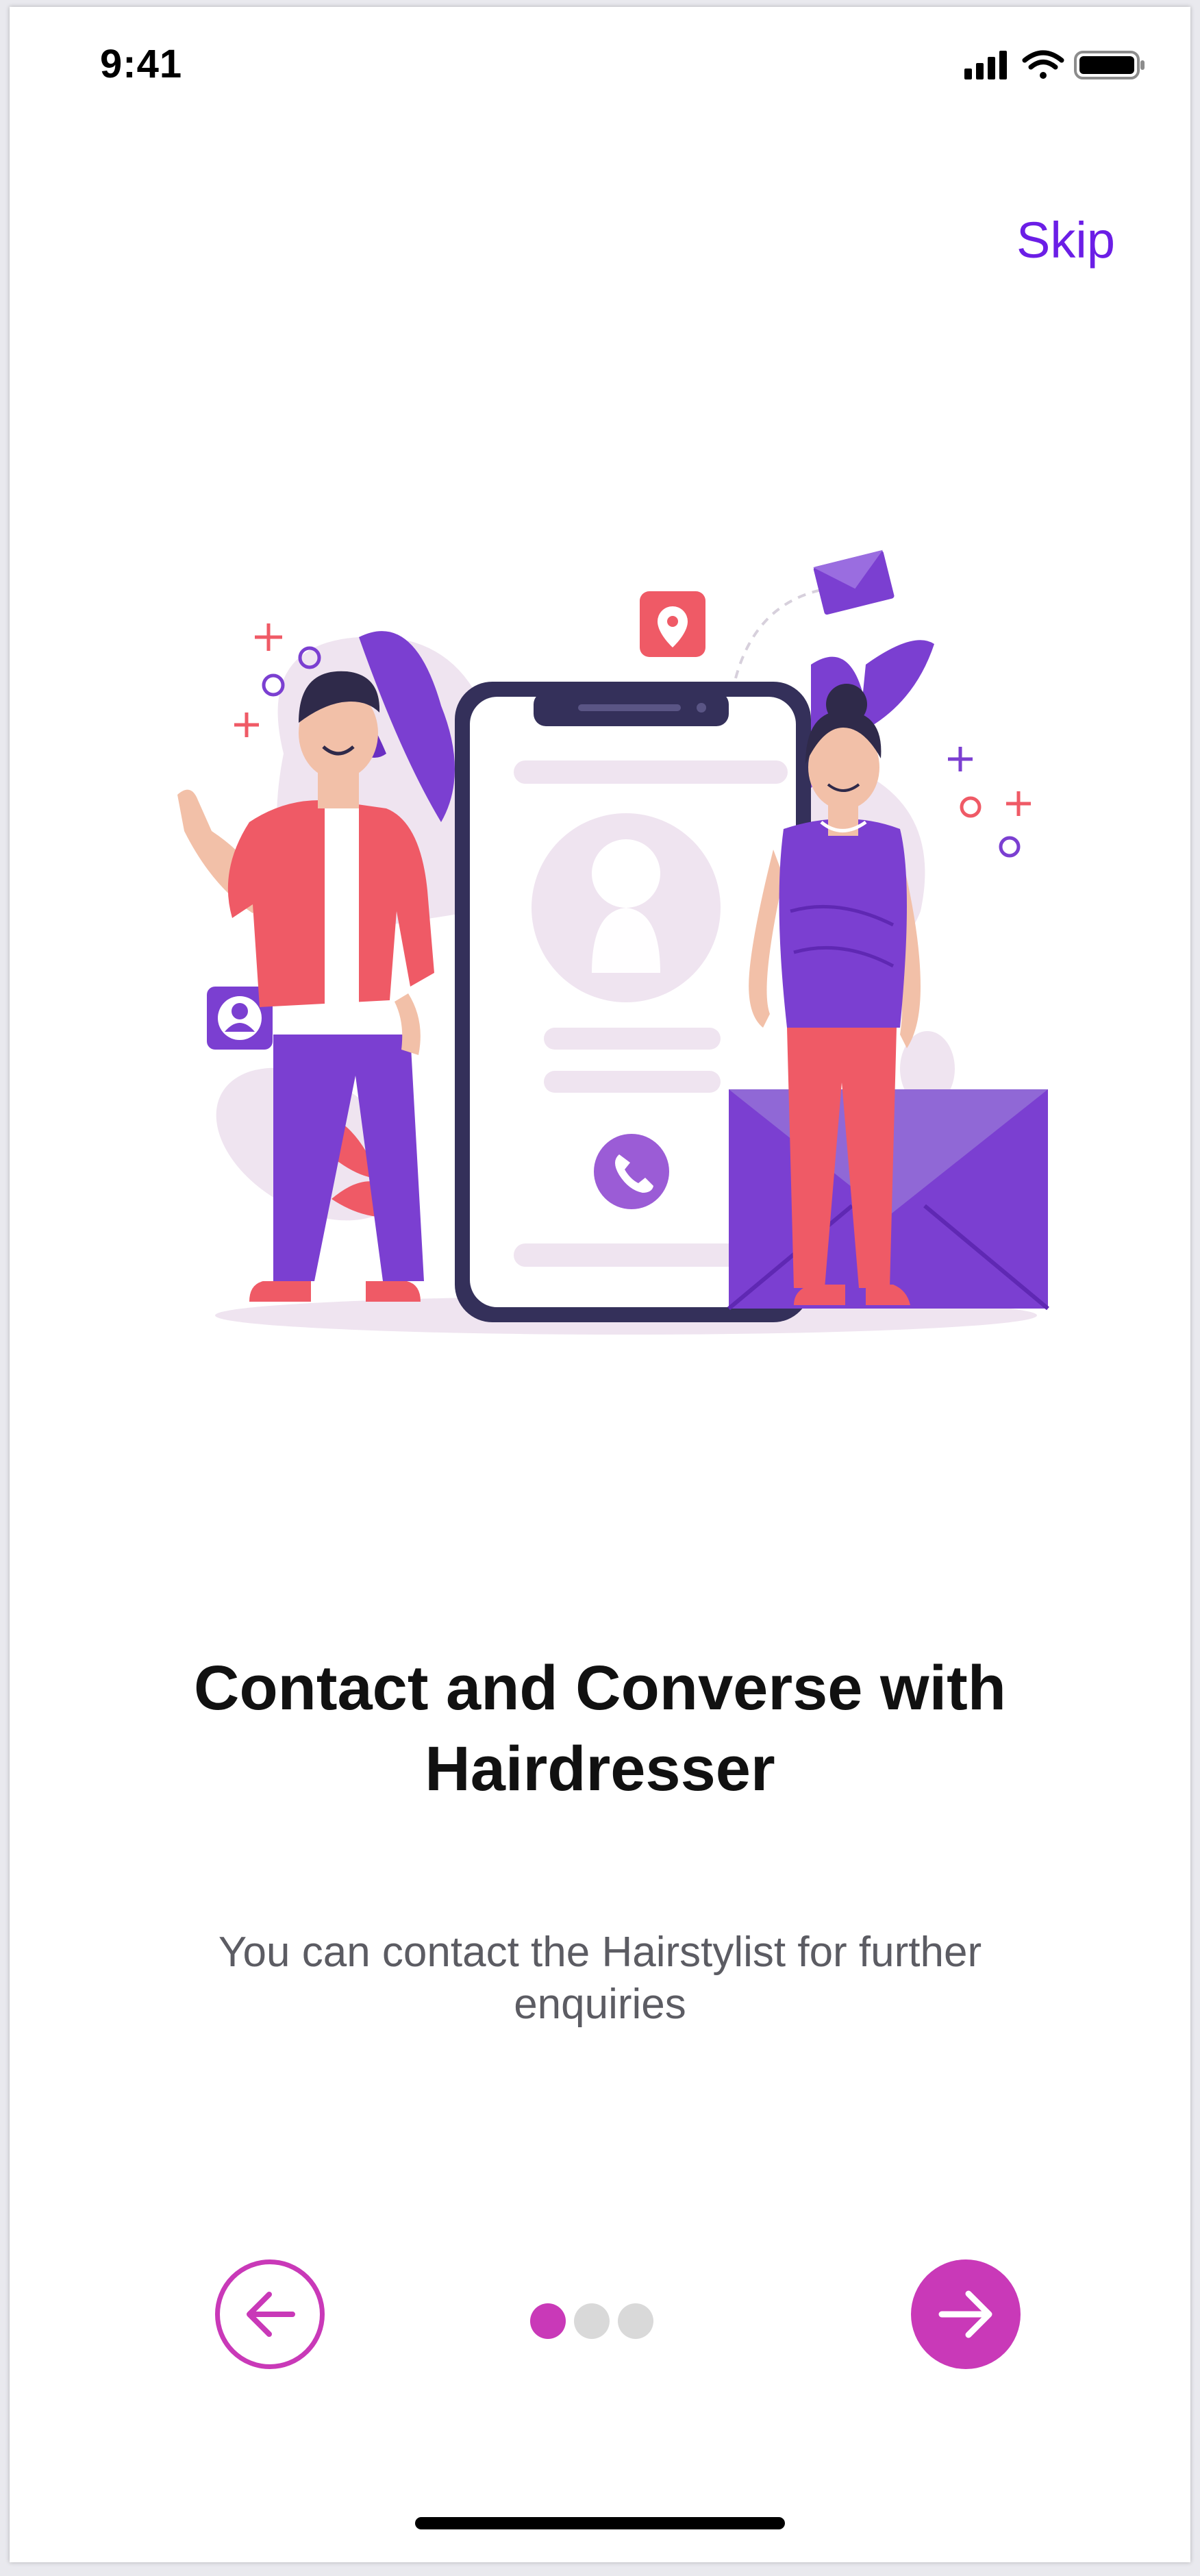 Image resolution: width=1200 pixels, height=2576 pixels. I want to click on onboarding-title: Contact and Converse with Hairdresser, so click(600, 1728).